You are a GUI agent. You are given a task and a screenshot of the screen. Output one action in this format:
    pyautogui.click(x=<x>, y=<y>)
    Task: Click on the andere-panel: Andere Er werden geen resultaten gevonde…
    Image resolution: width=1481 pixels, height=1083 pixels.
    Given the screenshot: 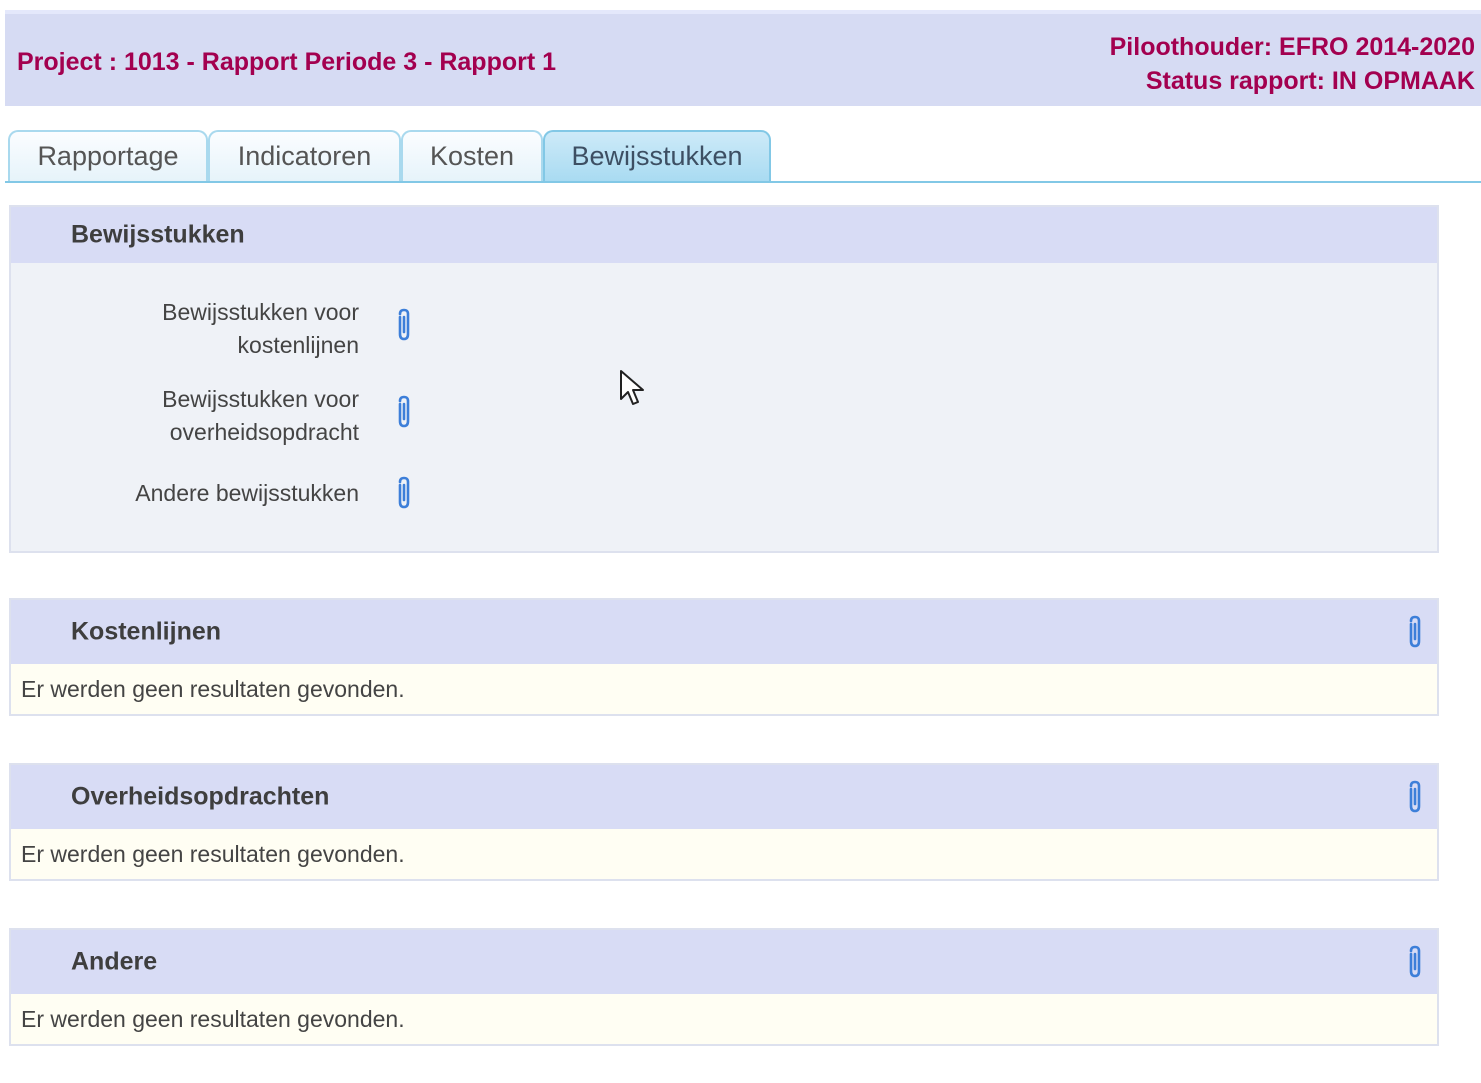 What is the action you would take?
    pyautogui.click(x=724, y=987)
    